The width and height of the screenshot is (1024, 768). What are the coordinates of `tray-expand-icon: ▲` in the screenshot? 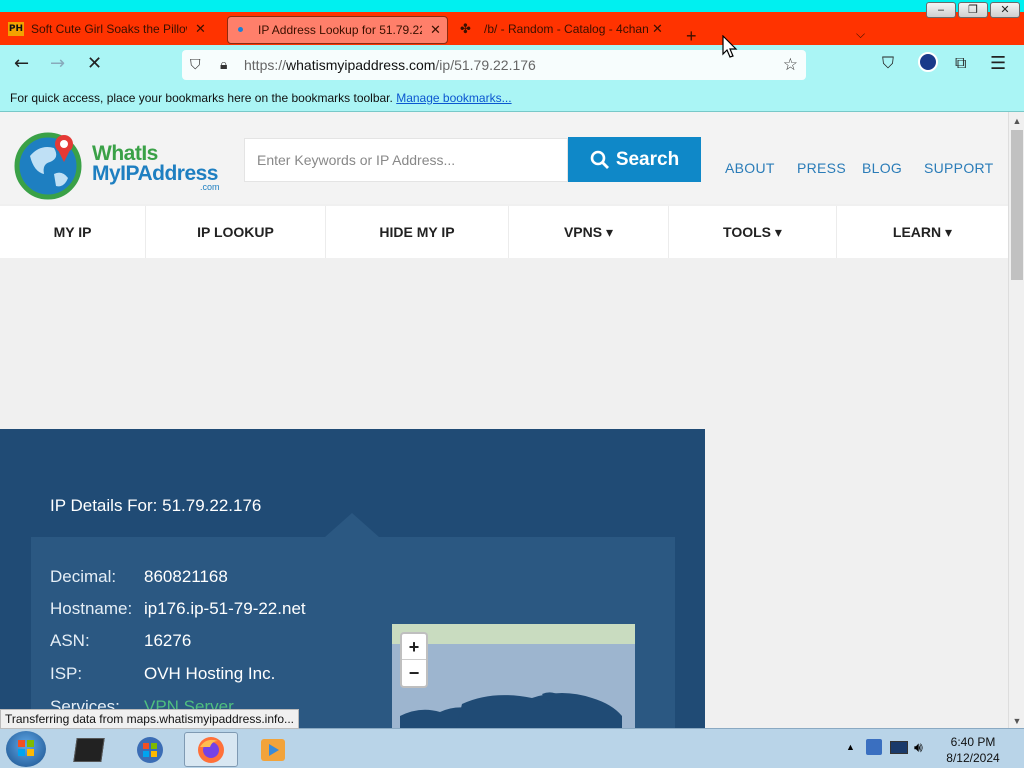 It's located at (850, 747).